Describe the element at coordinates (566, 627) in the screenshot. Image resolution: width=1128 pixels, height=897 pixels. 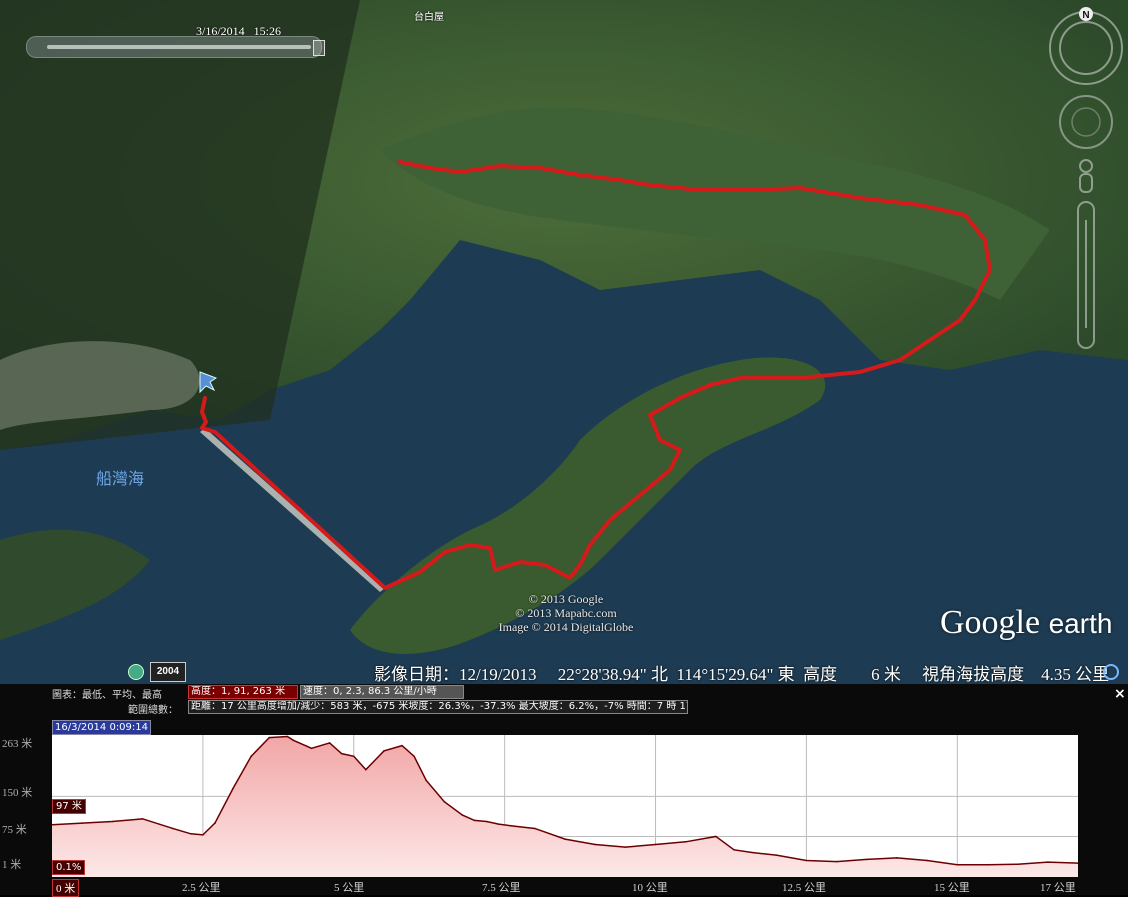
I see `copyright-line: Image © 2014 DigitalGlobe` at that location.